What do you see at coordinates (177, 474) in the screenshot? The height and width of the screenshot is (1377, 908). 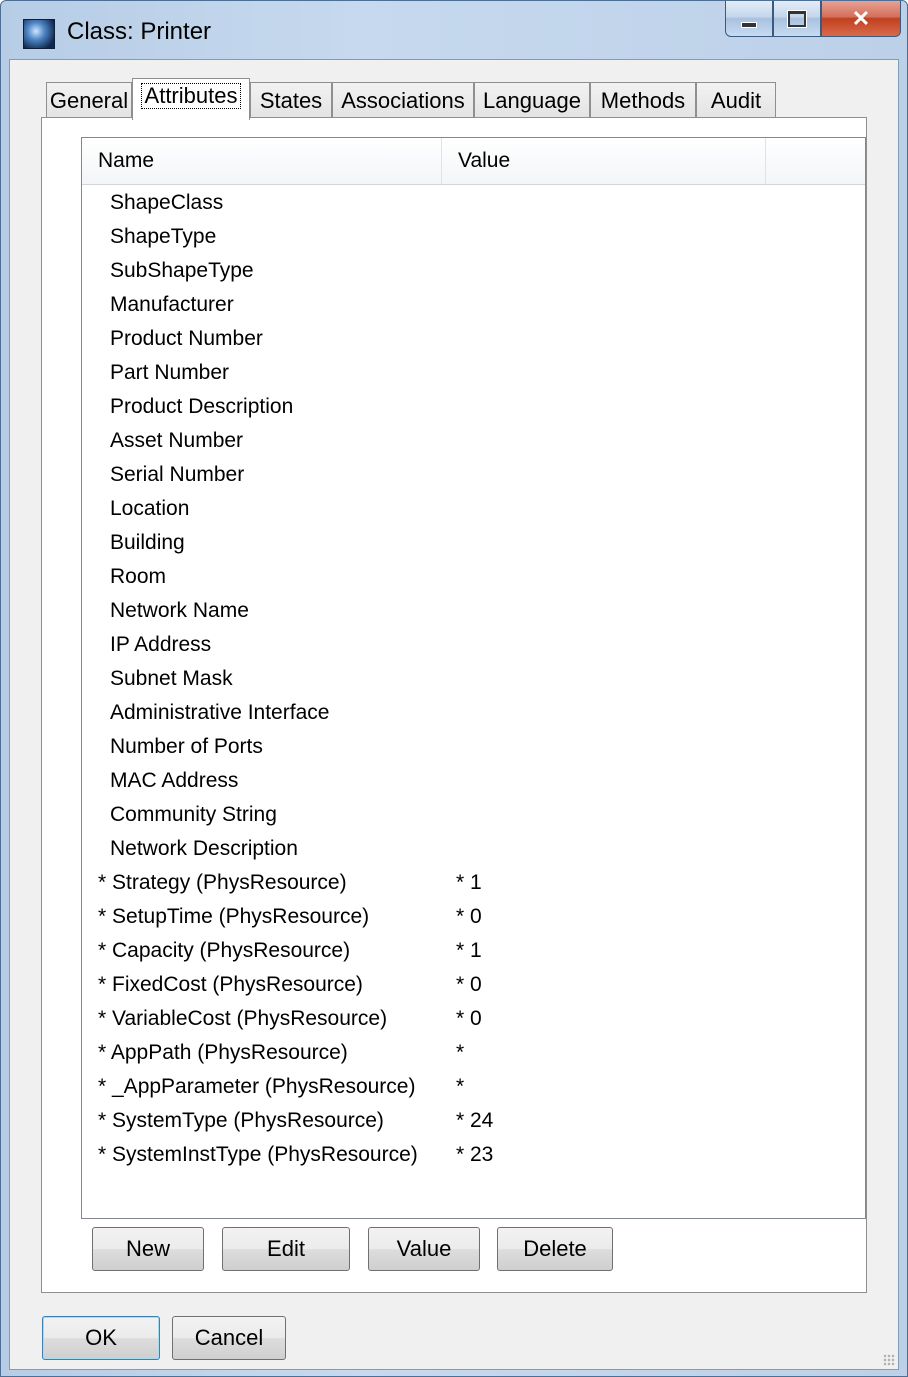 I see `attribute-name: Serial Number` at bounding box center [177, 474].